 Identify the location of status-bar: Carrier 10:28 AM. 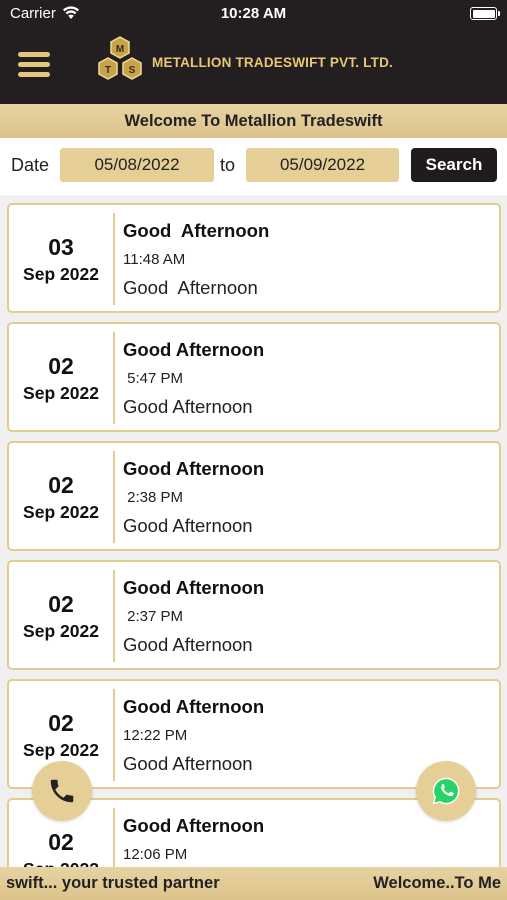
(253, 14).